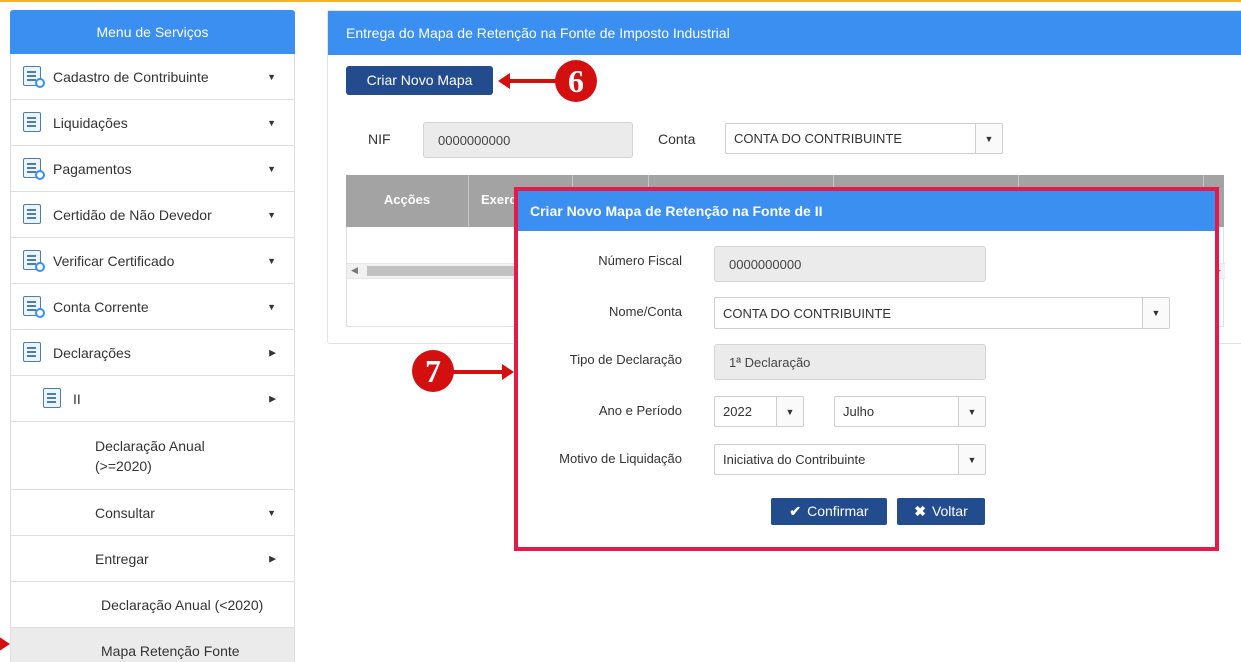 Image resolution: width=1241 pixels, height=662 pixels. What do you see at coordinates (942, 313) in the screenshot?
I see `nome-conta-select: CONTA DO CONTRIBUINTE ▼` at bounding box center [942, 313].